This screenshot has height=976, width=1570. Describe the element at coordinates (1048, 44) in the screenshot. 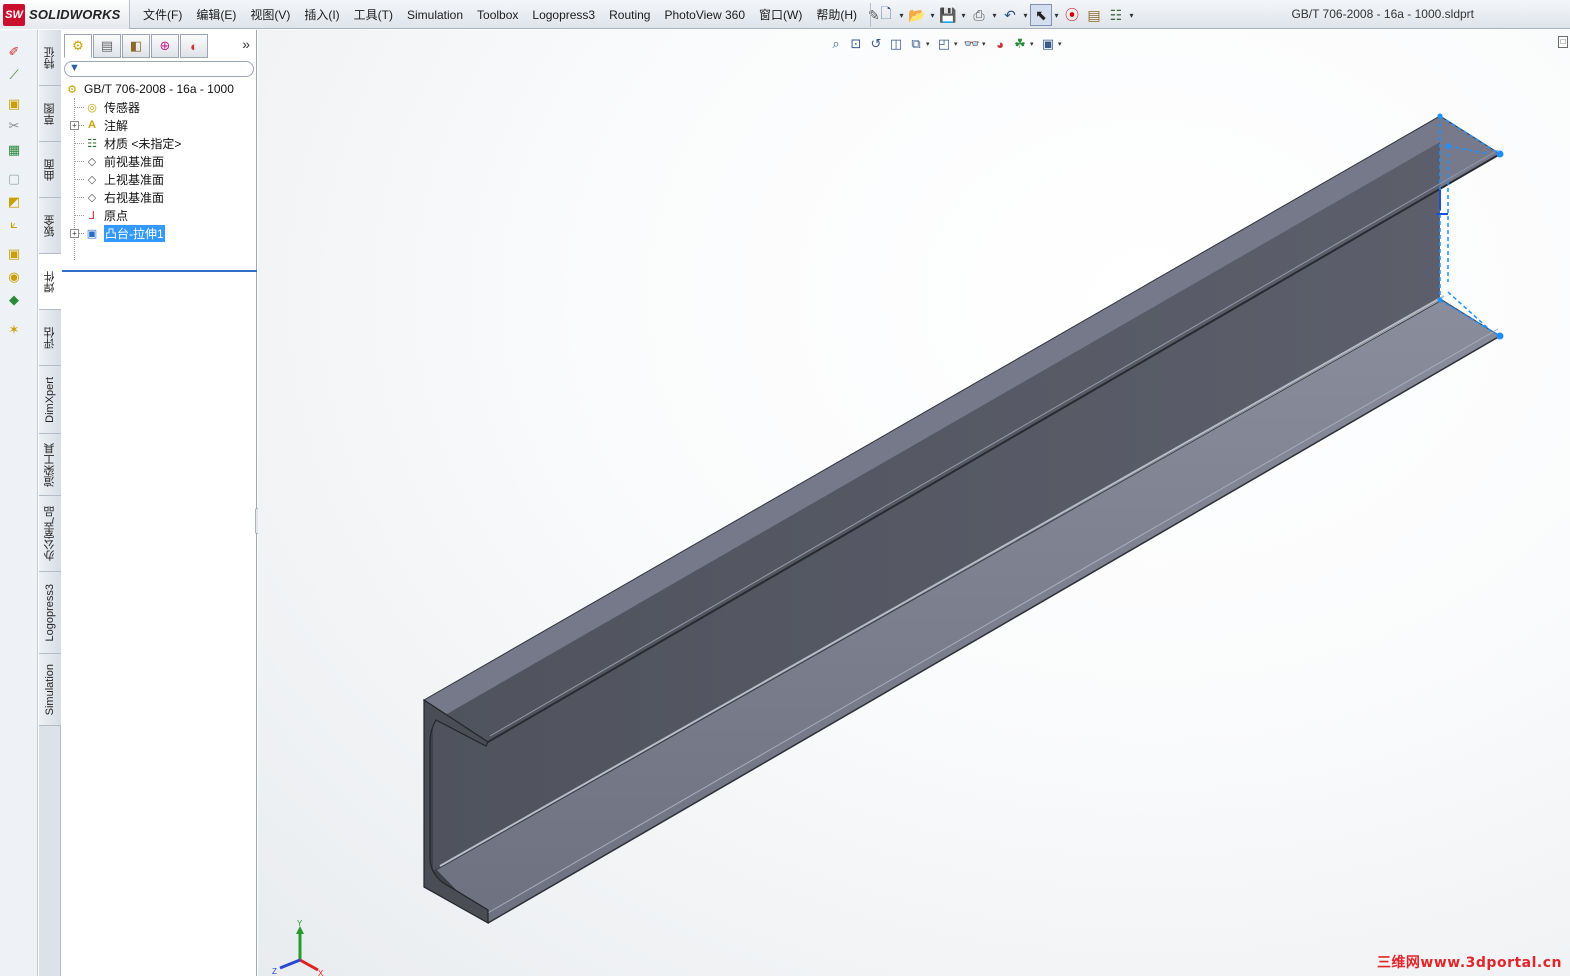

I see `view-settings-icon: ▣` at that location.